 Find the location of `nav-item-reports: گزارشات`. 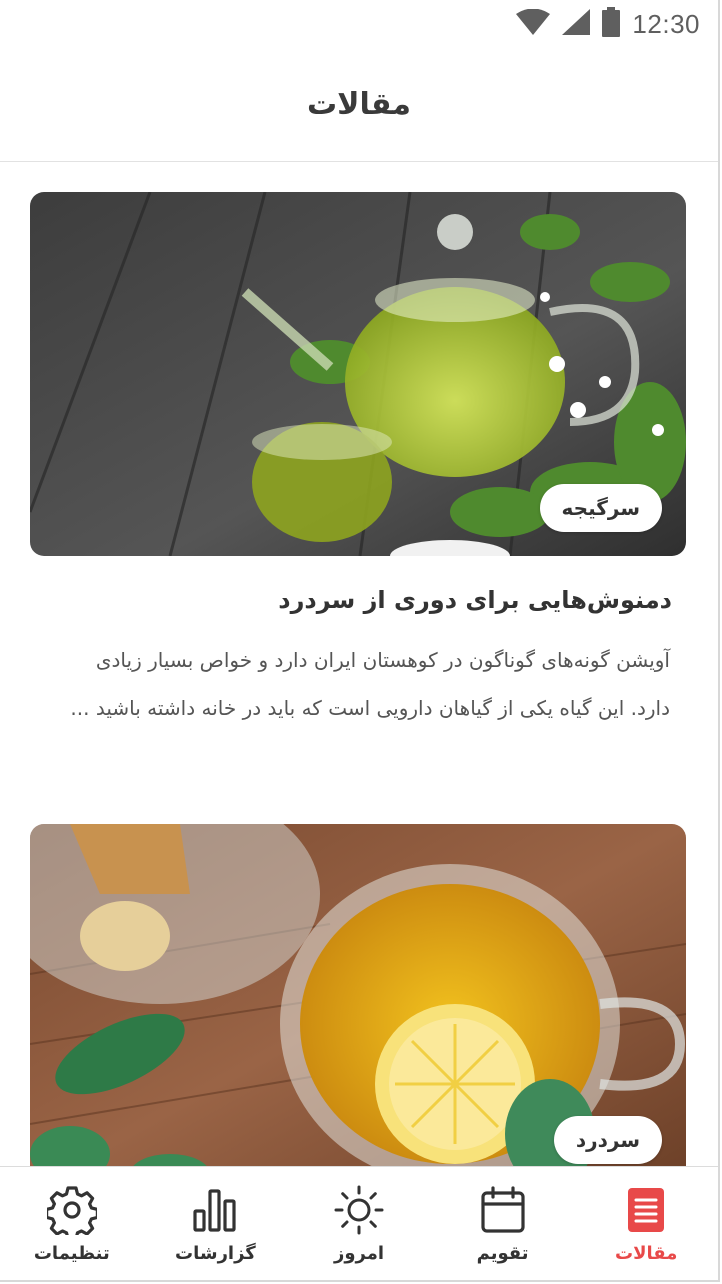

nav-item-reports: گزارشات is located at coordinates (215, 1223).